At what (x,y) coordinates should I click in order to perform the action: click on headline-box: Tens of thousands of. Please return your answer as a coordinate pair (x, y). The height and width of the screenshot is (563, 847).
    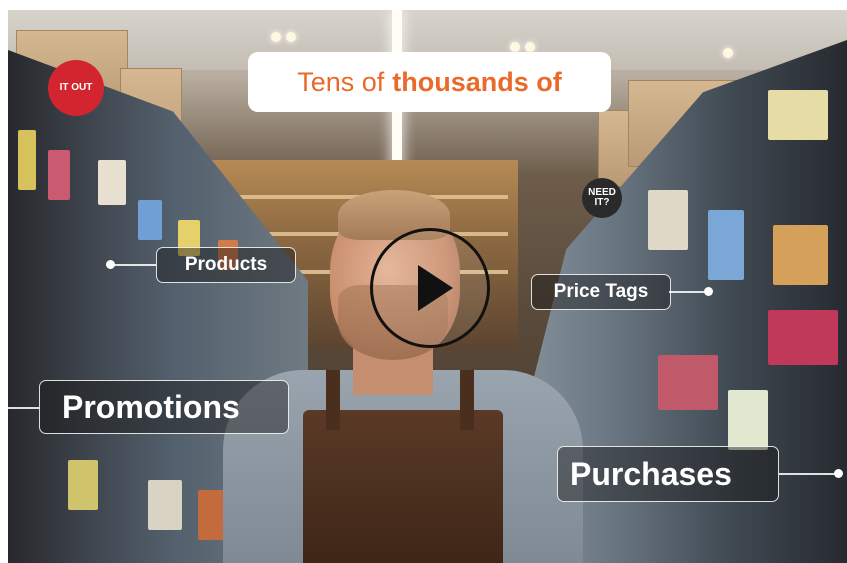
    Looking at the image, I should click on (429, 82).